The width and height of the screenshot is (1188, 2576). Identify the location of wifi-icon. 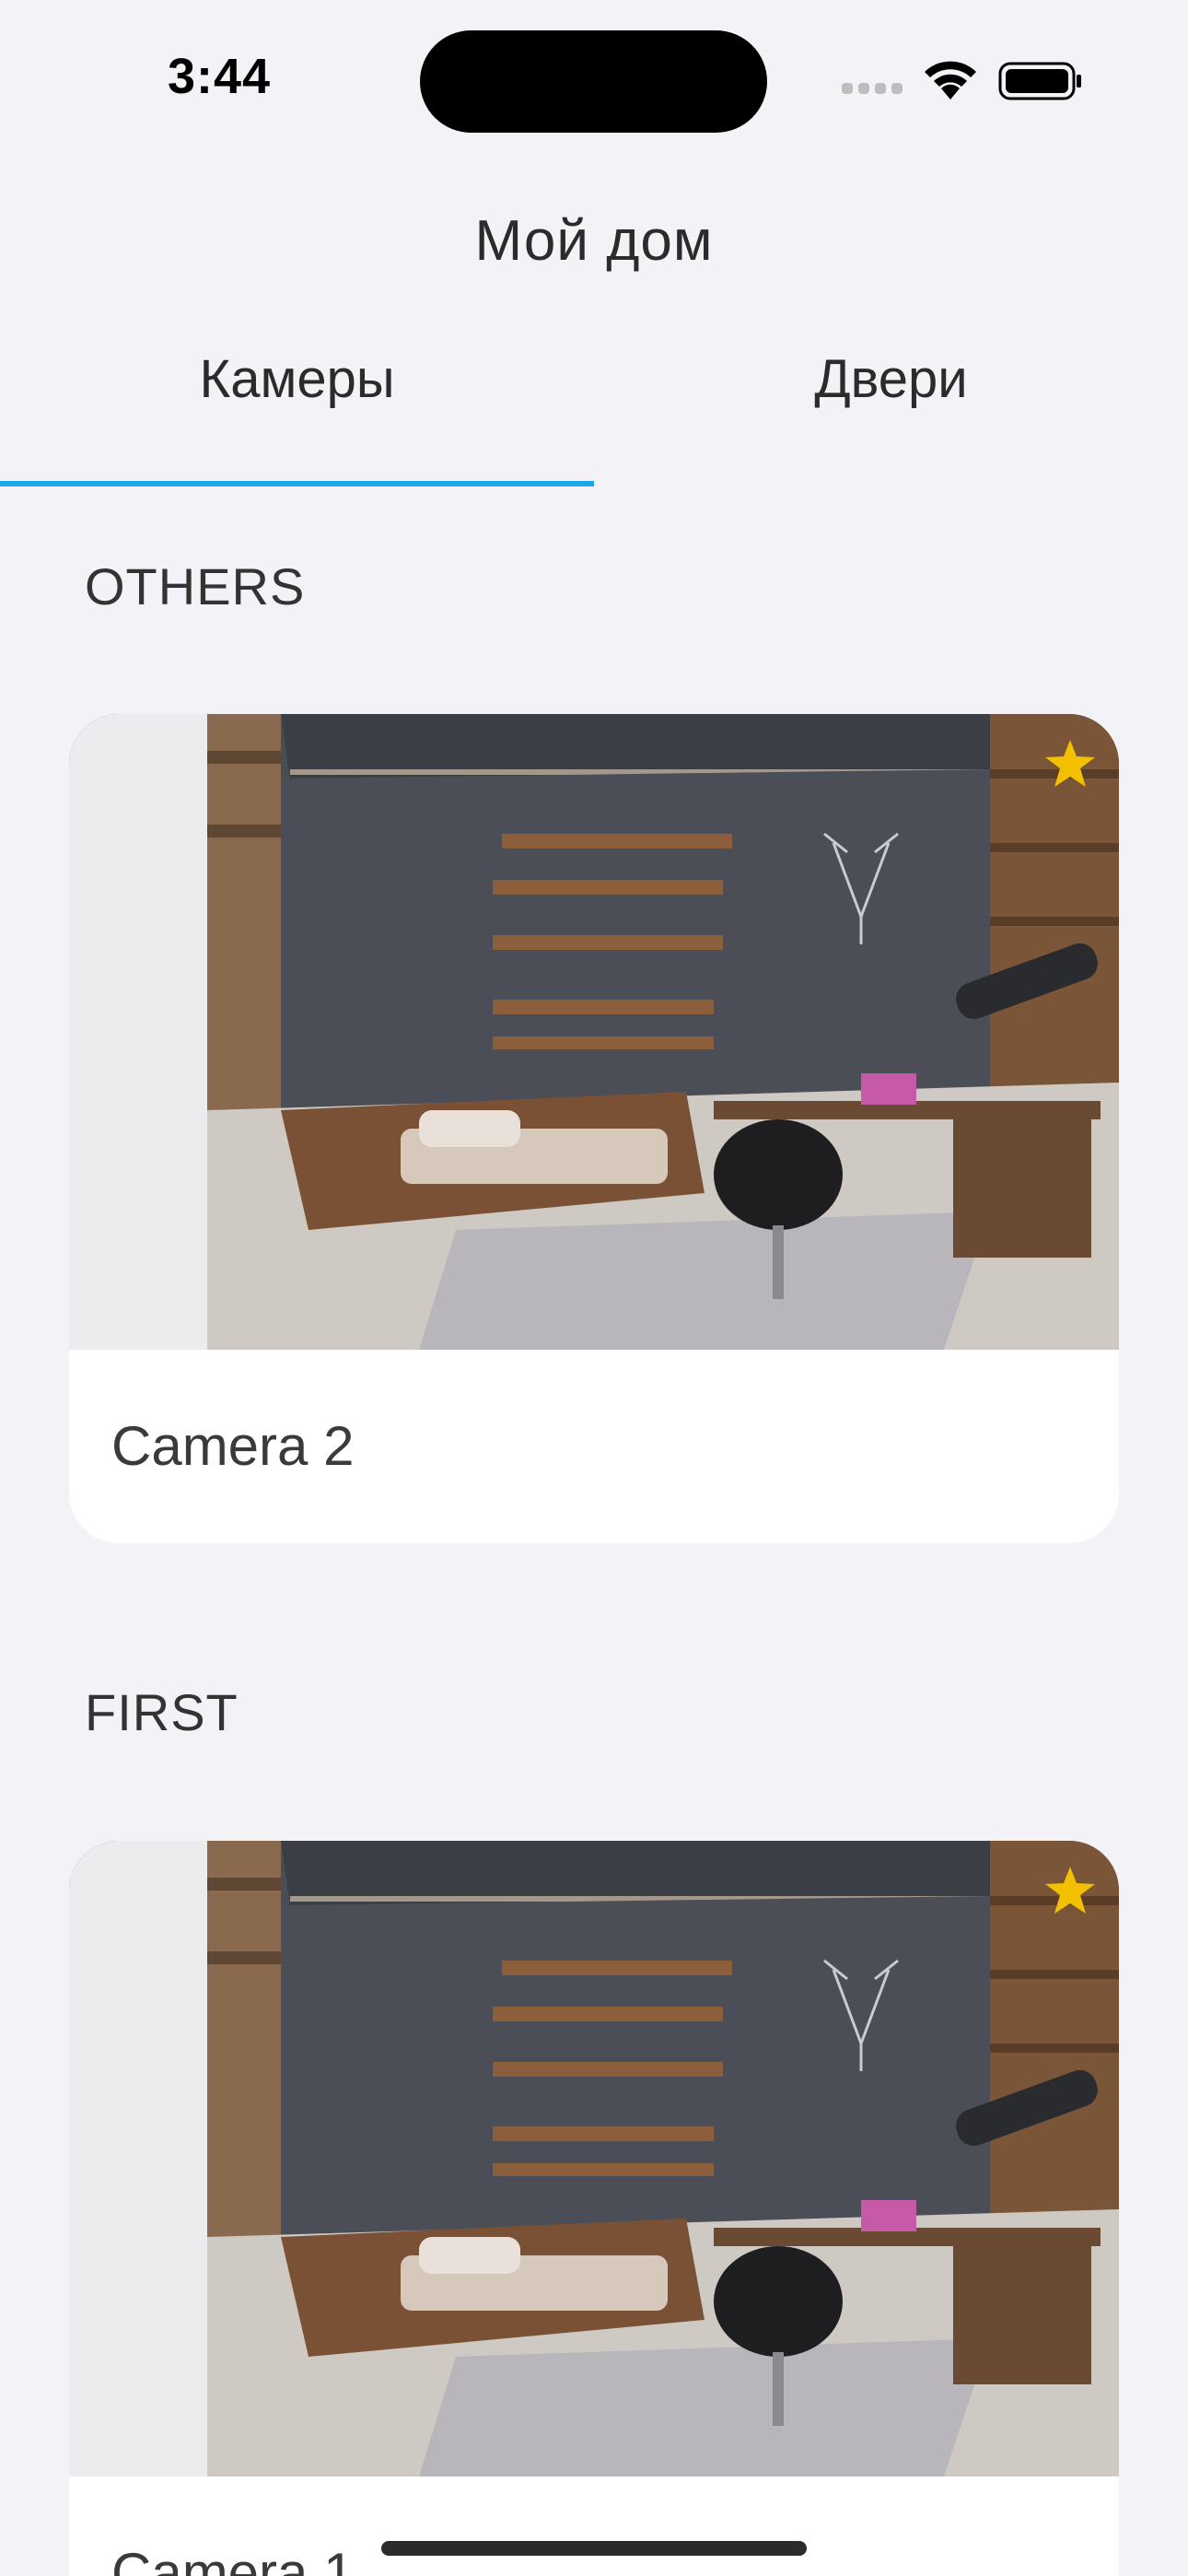
(951, 80).